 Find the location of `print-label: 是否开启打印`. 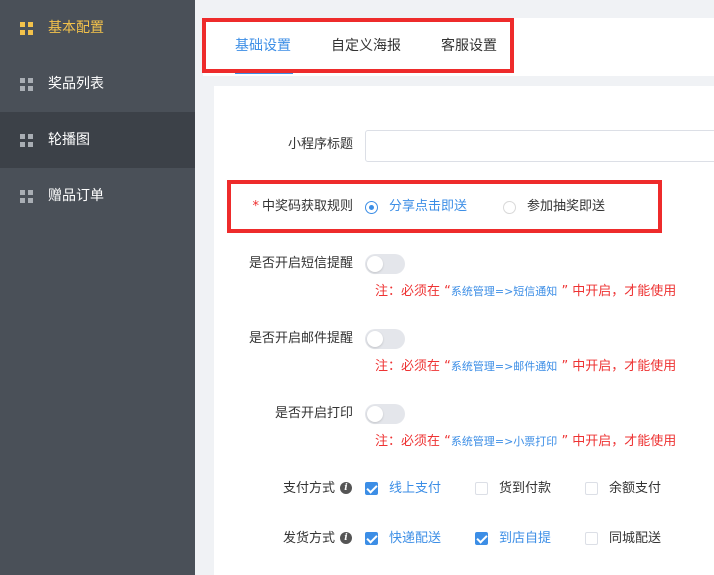

print-label: 是否开启打印 is located at coordinates (313, 413).